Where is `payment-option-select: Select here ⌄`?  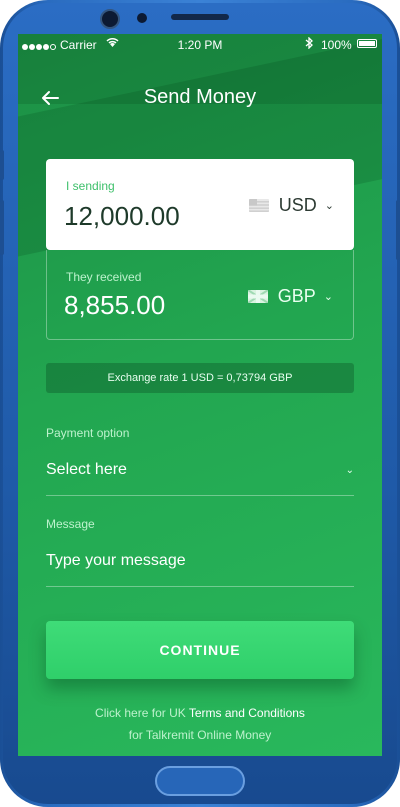 payment-option-select: Select here ⌄ is located at coordinates (200, 475).